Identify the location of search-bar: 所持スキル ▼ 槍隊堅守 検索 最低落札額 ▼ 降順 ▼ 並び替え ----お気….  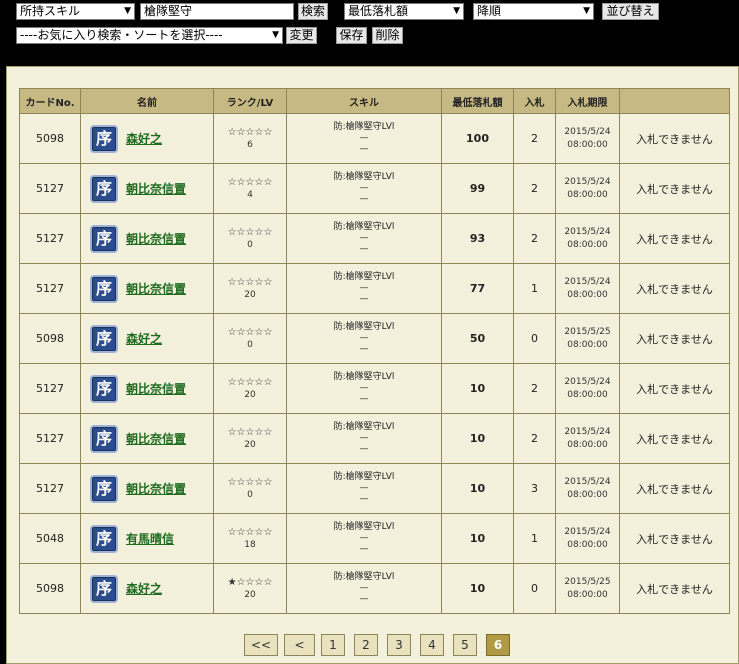
(369, 29).